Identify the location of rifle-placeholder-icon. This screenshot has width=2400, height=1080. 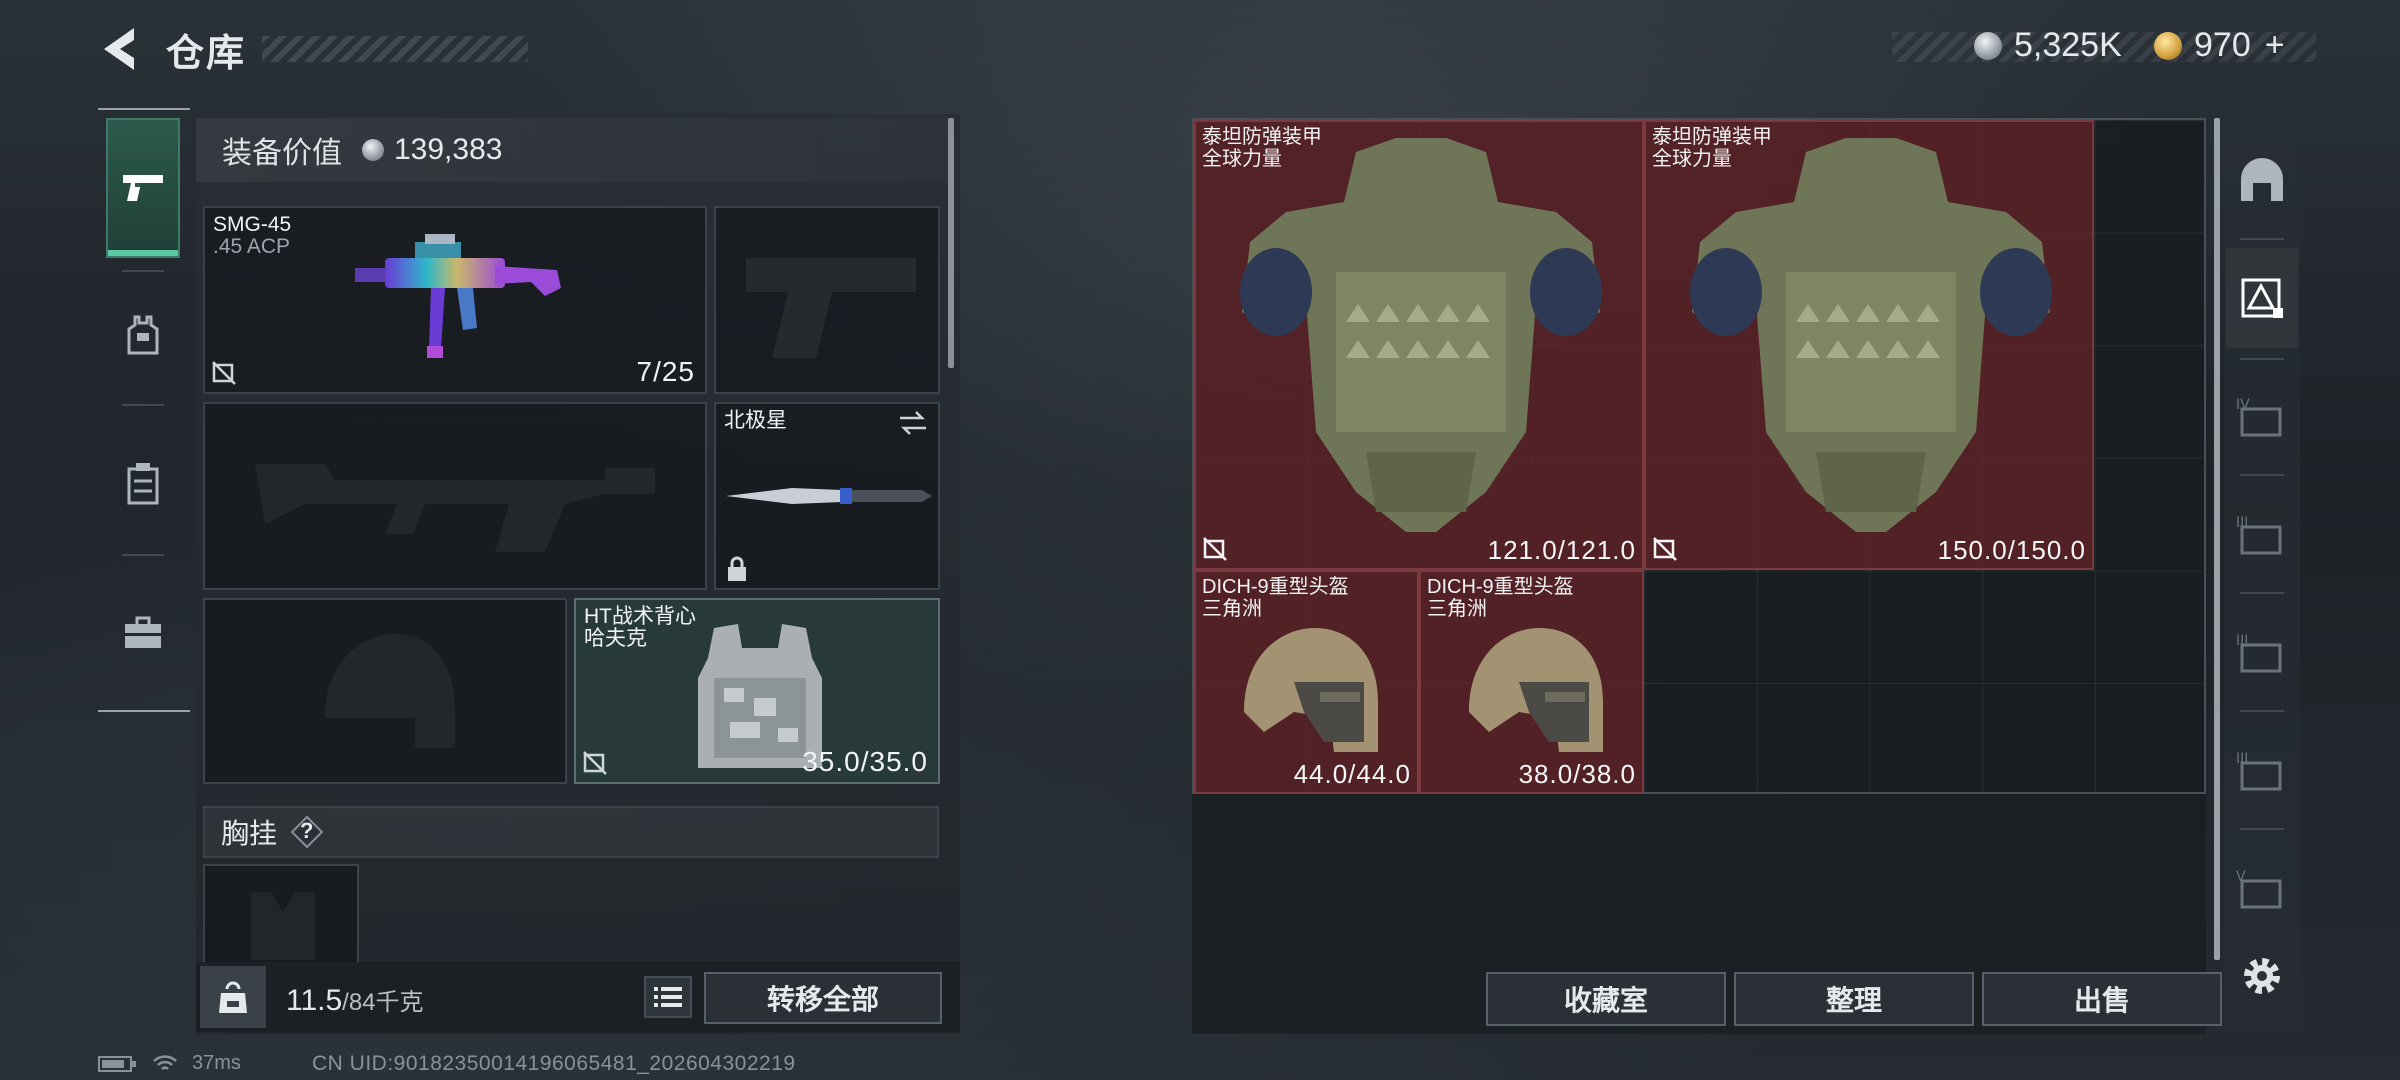
(455, 508).